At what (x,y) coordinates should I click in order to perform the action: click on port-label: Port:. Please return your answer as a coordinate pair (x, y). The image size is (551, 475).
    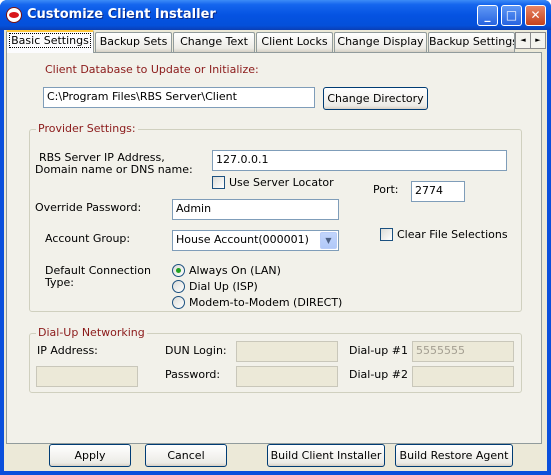
    Looking at the image, I should click on (386, 189).